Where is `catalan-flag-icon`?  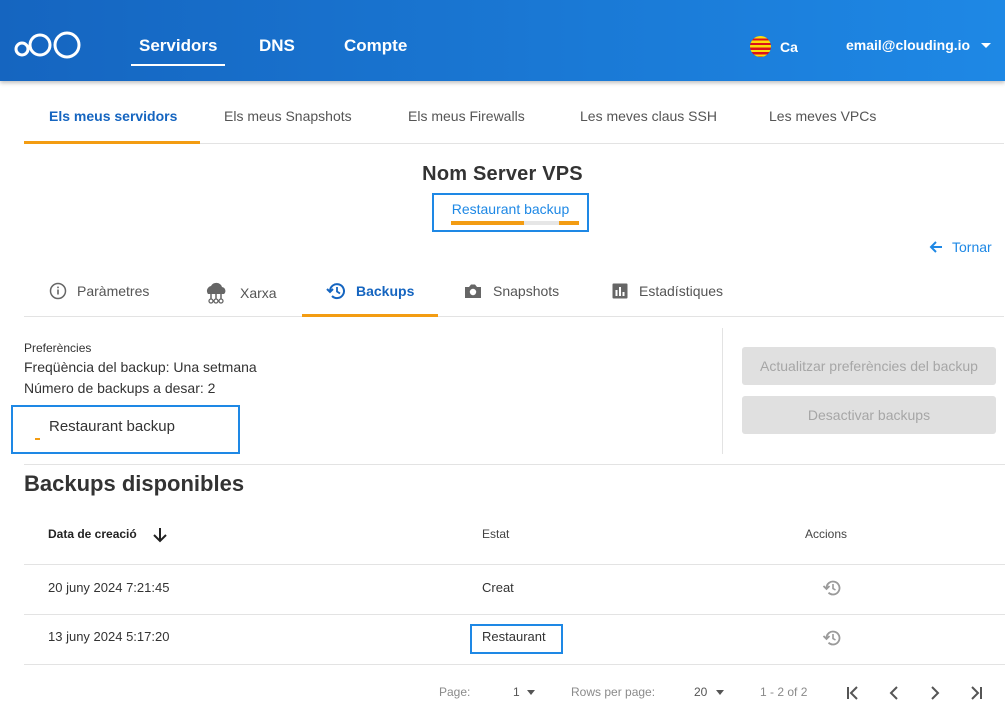
catalan-flag-icon is located at coordinates (760, 46).